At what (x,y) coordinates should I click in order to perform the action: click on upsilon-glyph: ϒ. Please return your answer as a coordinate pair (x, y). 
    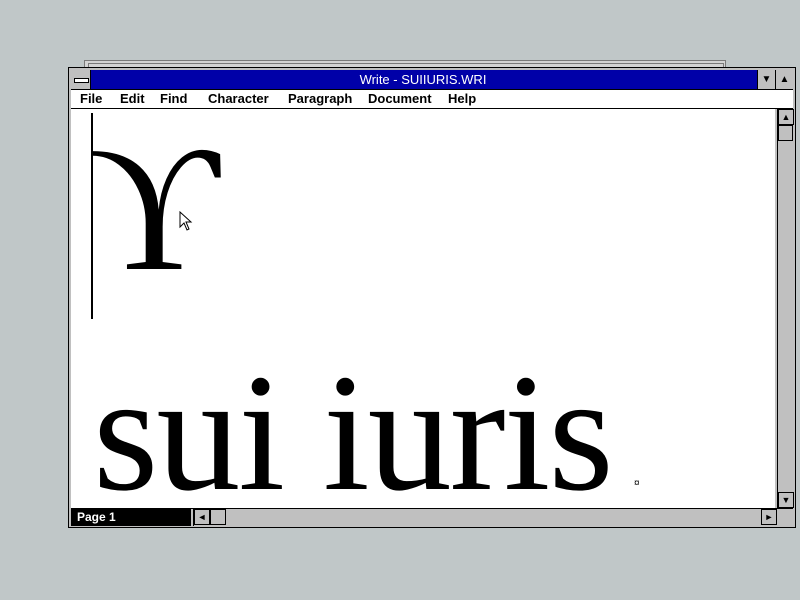
    Looking at the image, I should click on (154, 208).